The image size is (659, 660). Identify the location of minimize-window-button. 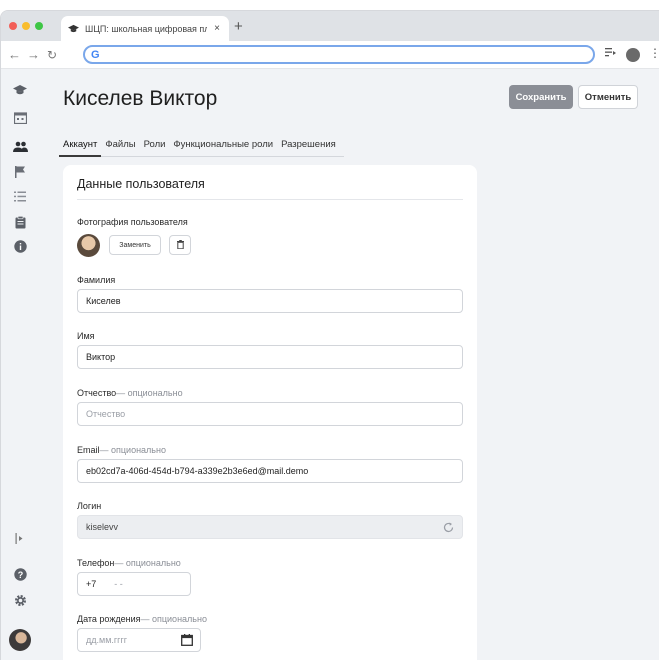
(26, 26).